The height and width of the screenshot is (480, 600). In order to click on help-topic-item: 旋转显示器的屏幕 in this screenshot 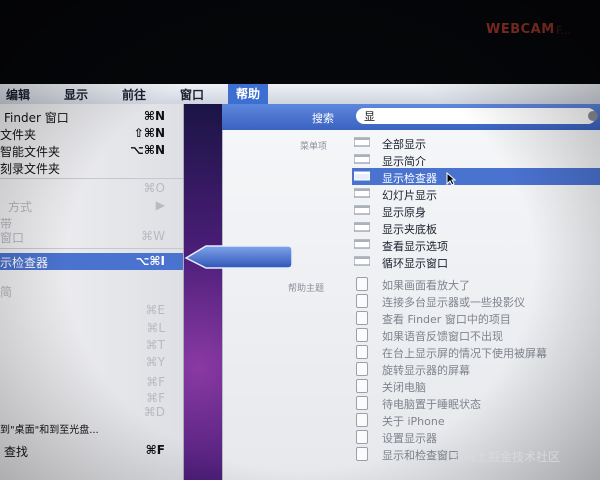, I will do `click(476, 368)`.